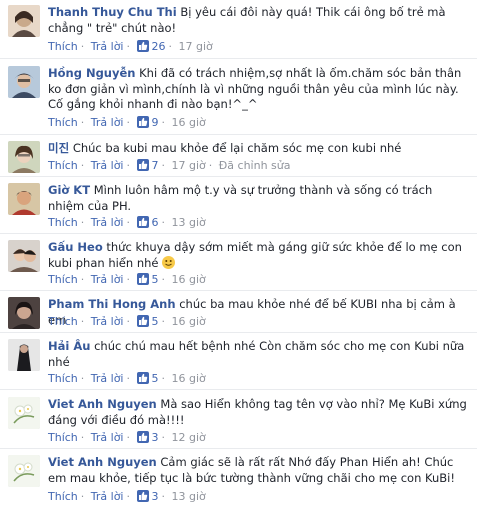 This screenshot has width=477, height=509. What do you see at coordinates (112, 12) in the screenshot?
I see `commenter-name: Thanh Thuy Chu Thi` at bounding box center [112, 12].